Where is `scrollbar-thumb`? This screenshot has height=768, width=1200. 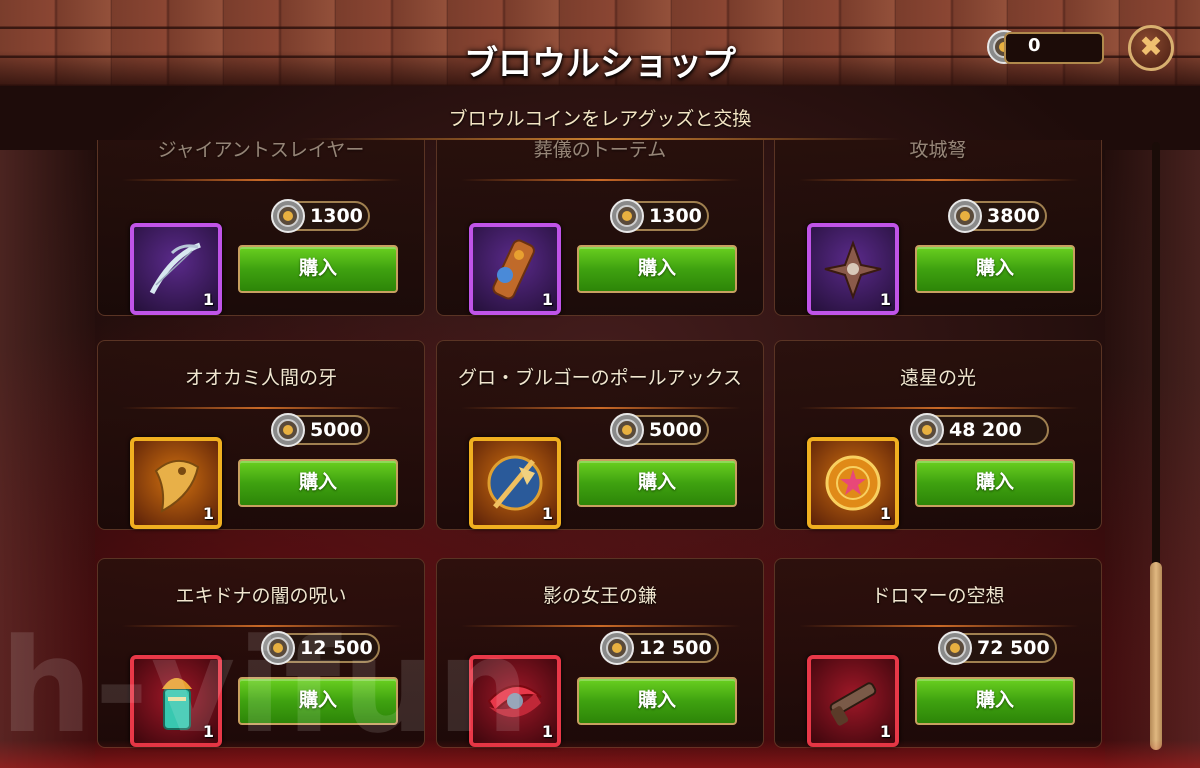 scrollbar-thumb is located at coordinates (1156, 656).